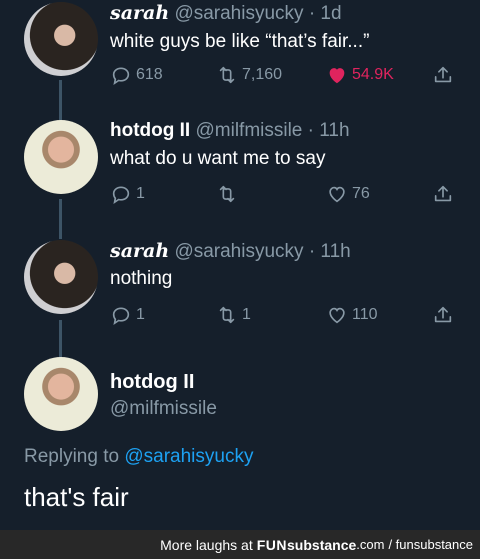  I want to click on tweet-actions: 618 7,160 54.9K, so click(290, 75).